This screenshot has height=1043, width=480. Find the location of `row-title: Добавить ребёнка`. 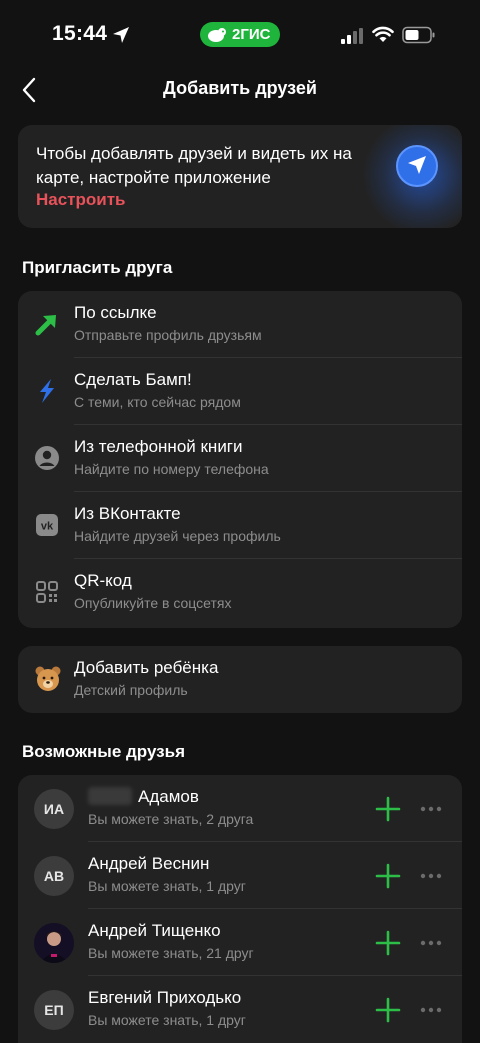

row-title: Добавить ребёнка is located at coordinates (146, 667).